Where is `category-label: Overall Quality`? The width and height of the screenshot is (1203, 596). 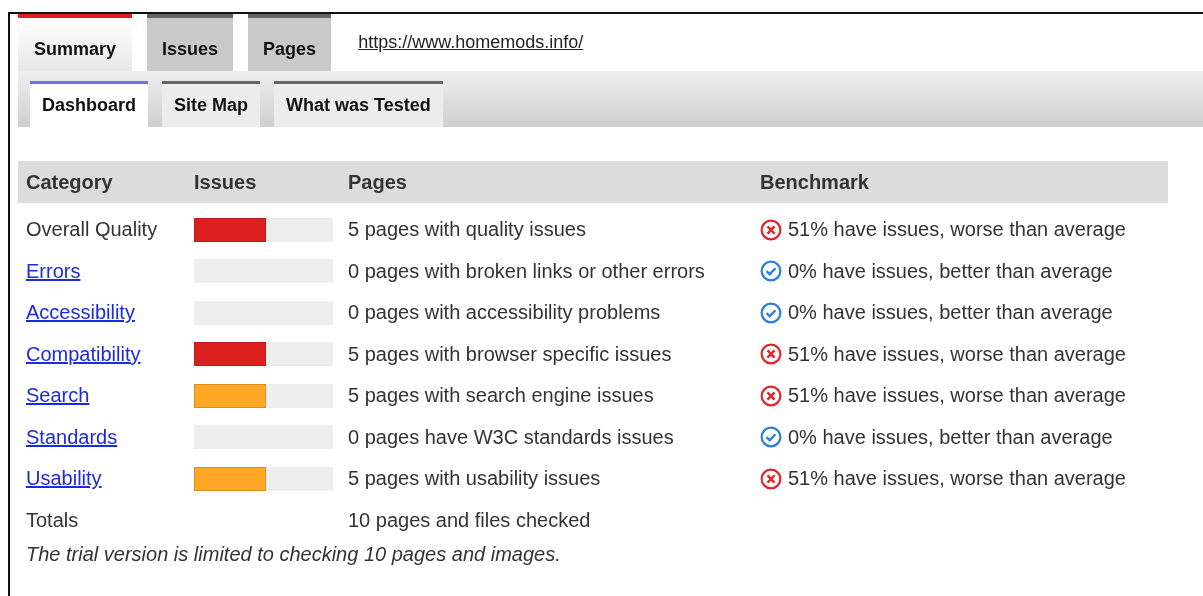
category-label: Overall Quality is located at coordinates (92, 230).